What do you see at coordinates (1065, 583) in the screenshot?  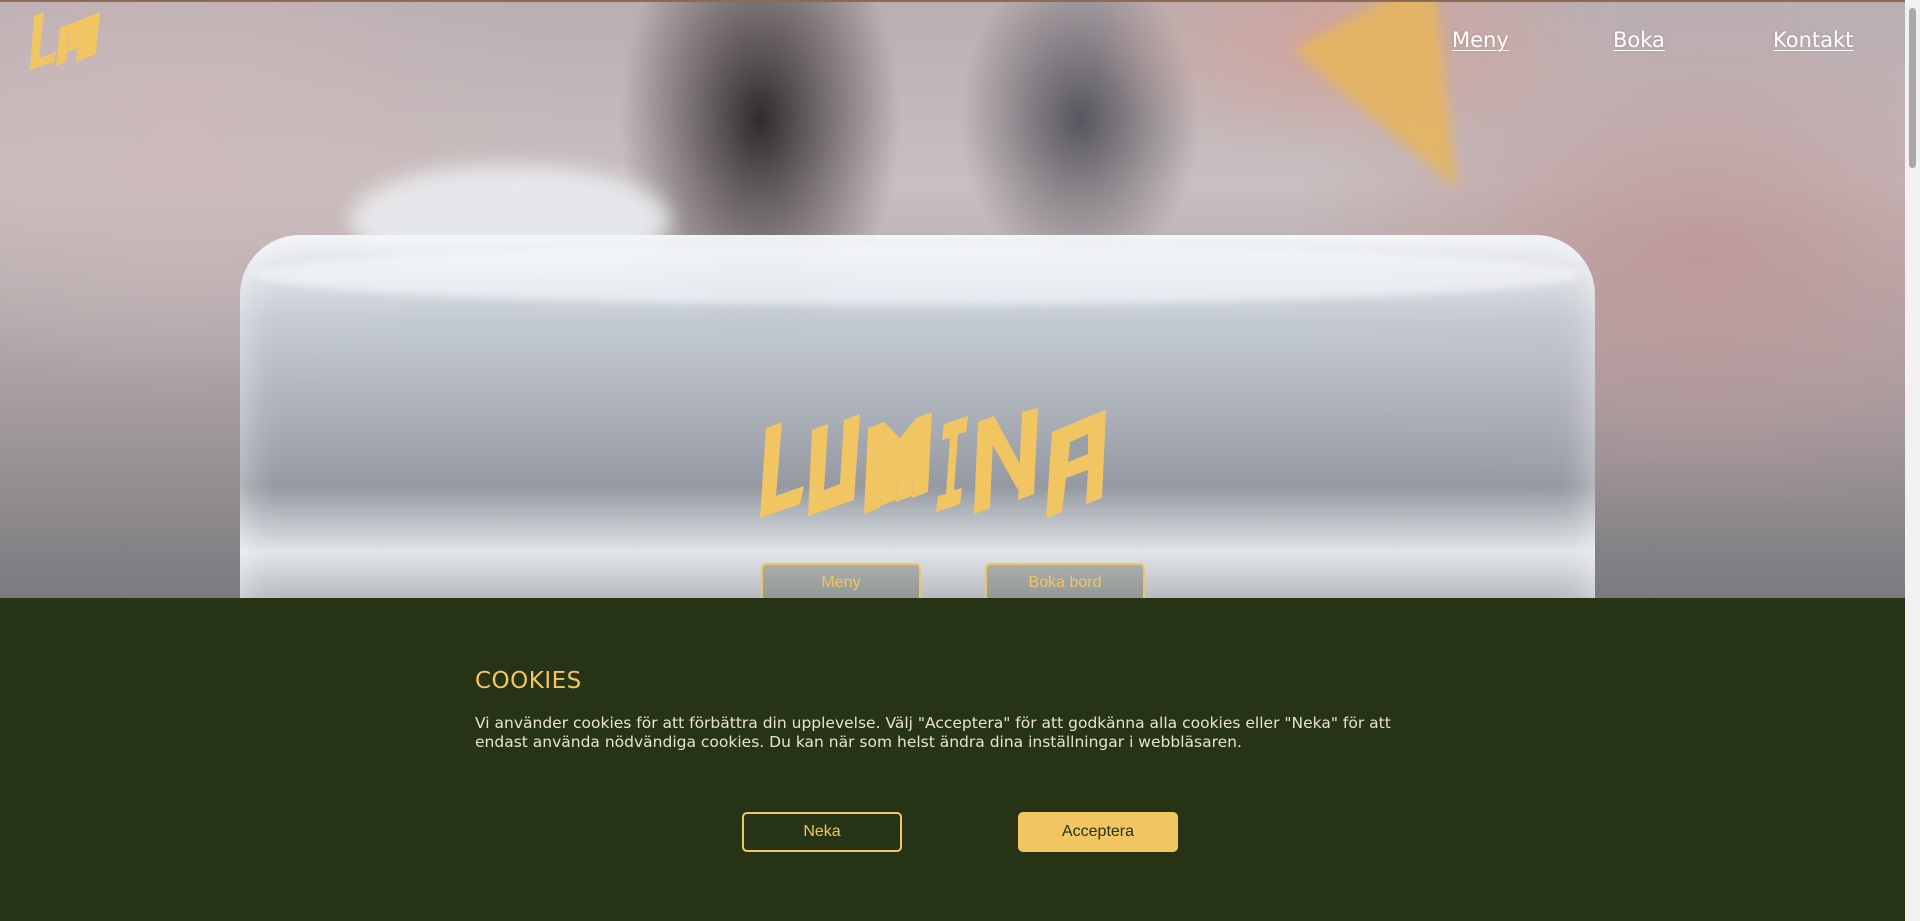 I see `hero-book-table-button: Boka bord` at bounding box center [1065, 583].